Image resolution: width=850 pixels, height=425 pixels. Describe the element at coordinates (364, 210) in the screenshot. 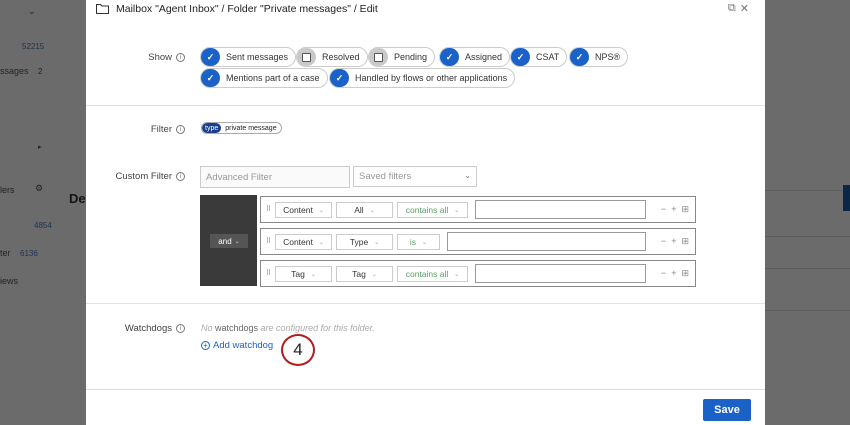

I see `condition-scope-select: All ⌄` at that location.